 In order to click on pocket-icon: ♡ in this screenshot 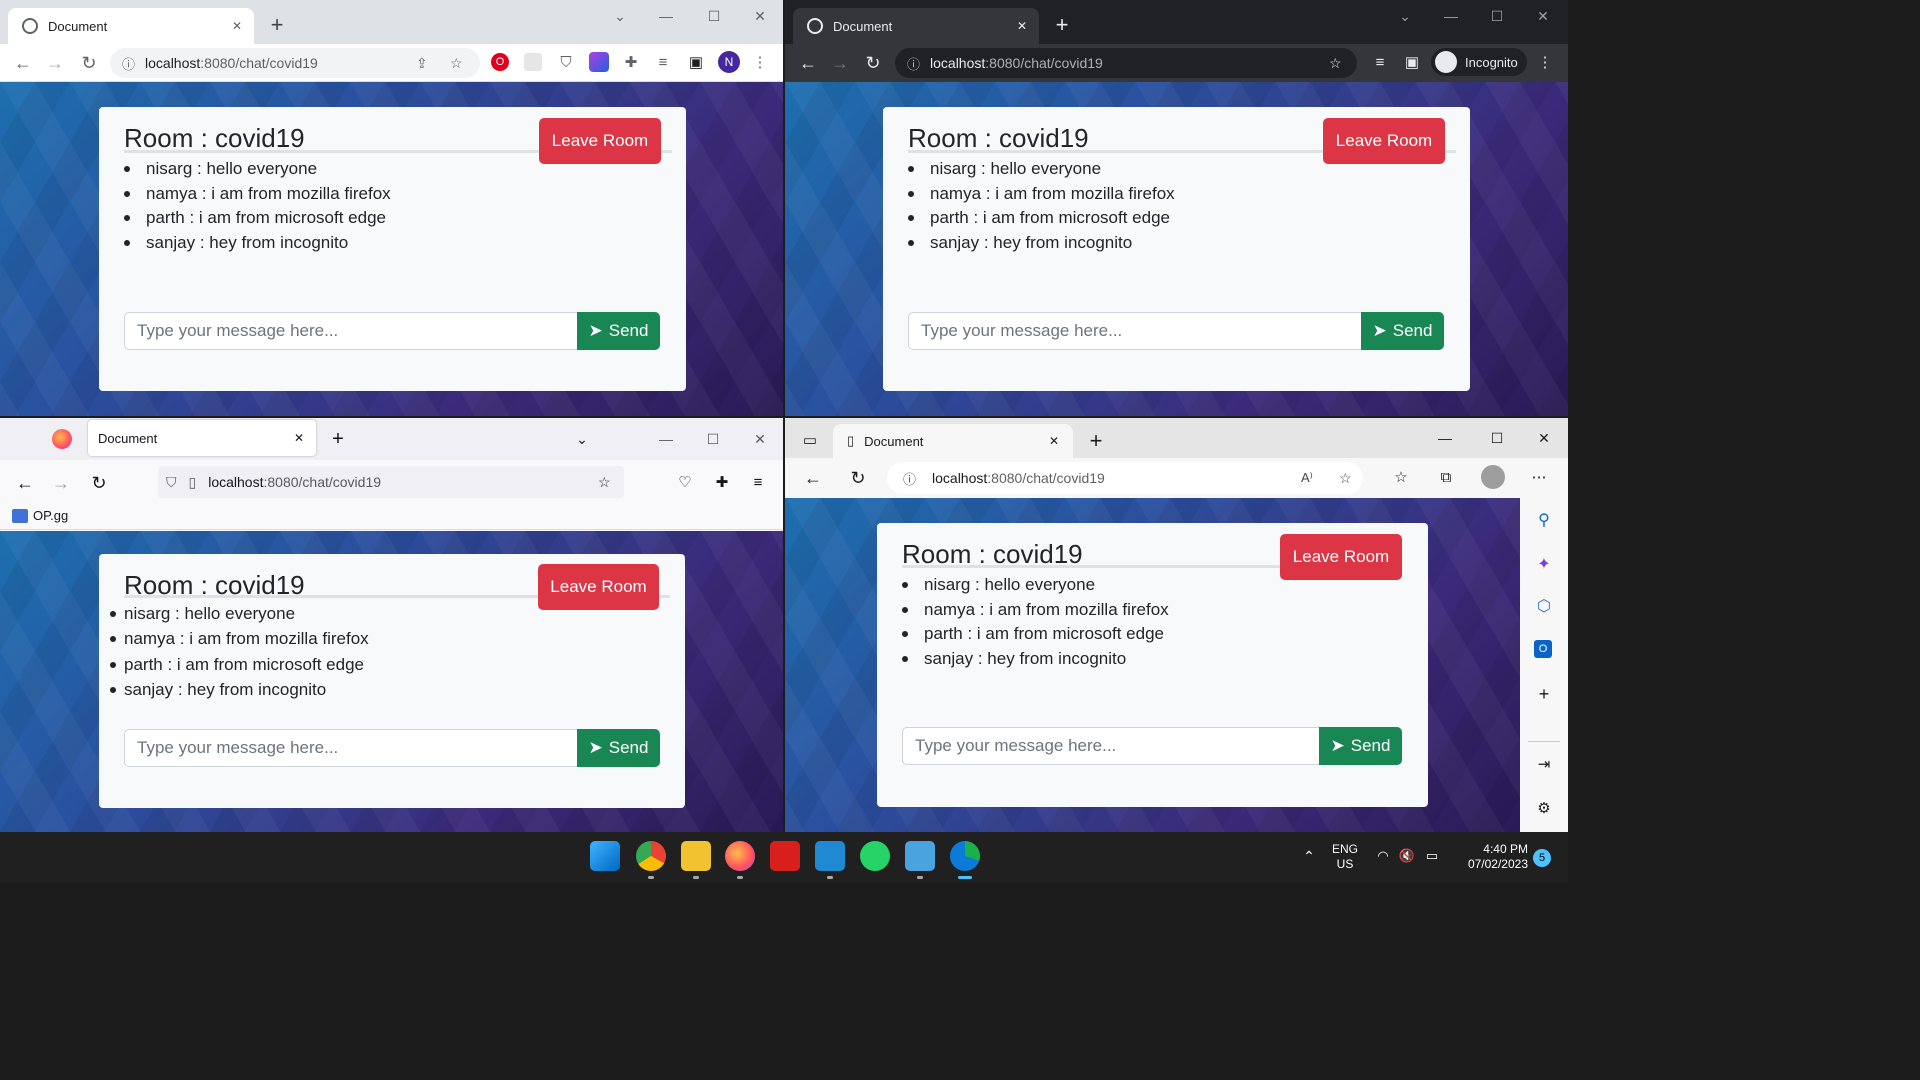, I will do `click(685, 482)`.